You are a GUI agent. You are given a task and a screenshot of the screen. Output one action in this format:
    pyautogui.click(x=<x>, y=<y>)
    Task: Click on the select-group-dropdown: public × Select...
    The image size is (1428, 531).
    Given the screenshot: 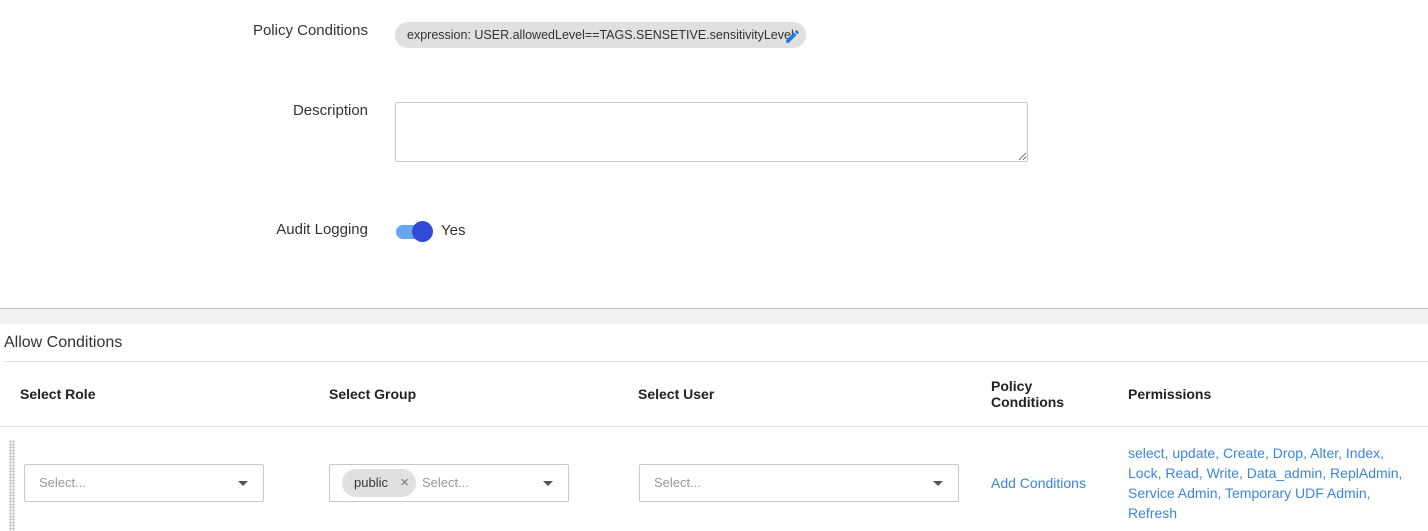 What is the action you would take?
    pyautogui.click(x=449, y=483)
    